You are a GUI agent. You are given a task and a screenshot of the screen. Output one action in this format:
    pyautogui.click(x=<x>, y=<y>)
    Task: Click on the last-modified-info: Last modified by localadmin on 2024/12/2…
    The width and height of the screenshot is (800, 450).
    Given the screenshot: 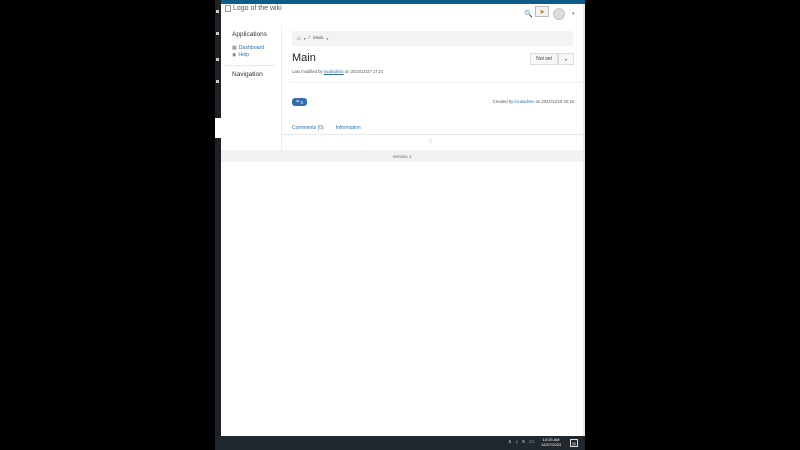 What is the action you would take?
    pyautogui.click(x=337, y=71)
    